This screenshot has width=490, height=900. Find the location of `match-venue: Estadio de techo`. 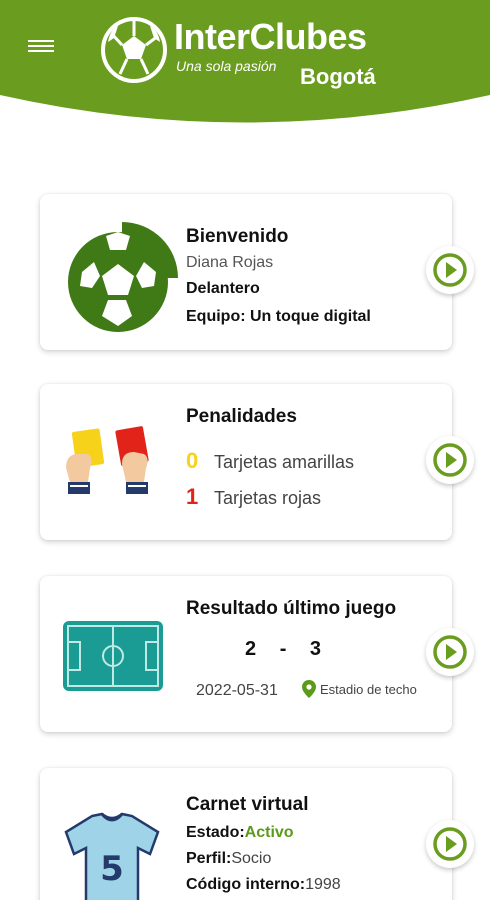

match-venue: Estadio de techo is located at coordinates (359, 689).